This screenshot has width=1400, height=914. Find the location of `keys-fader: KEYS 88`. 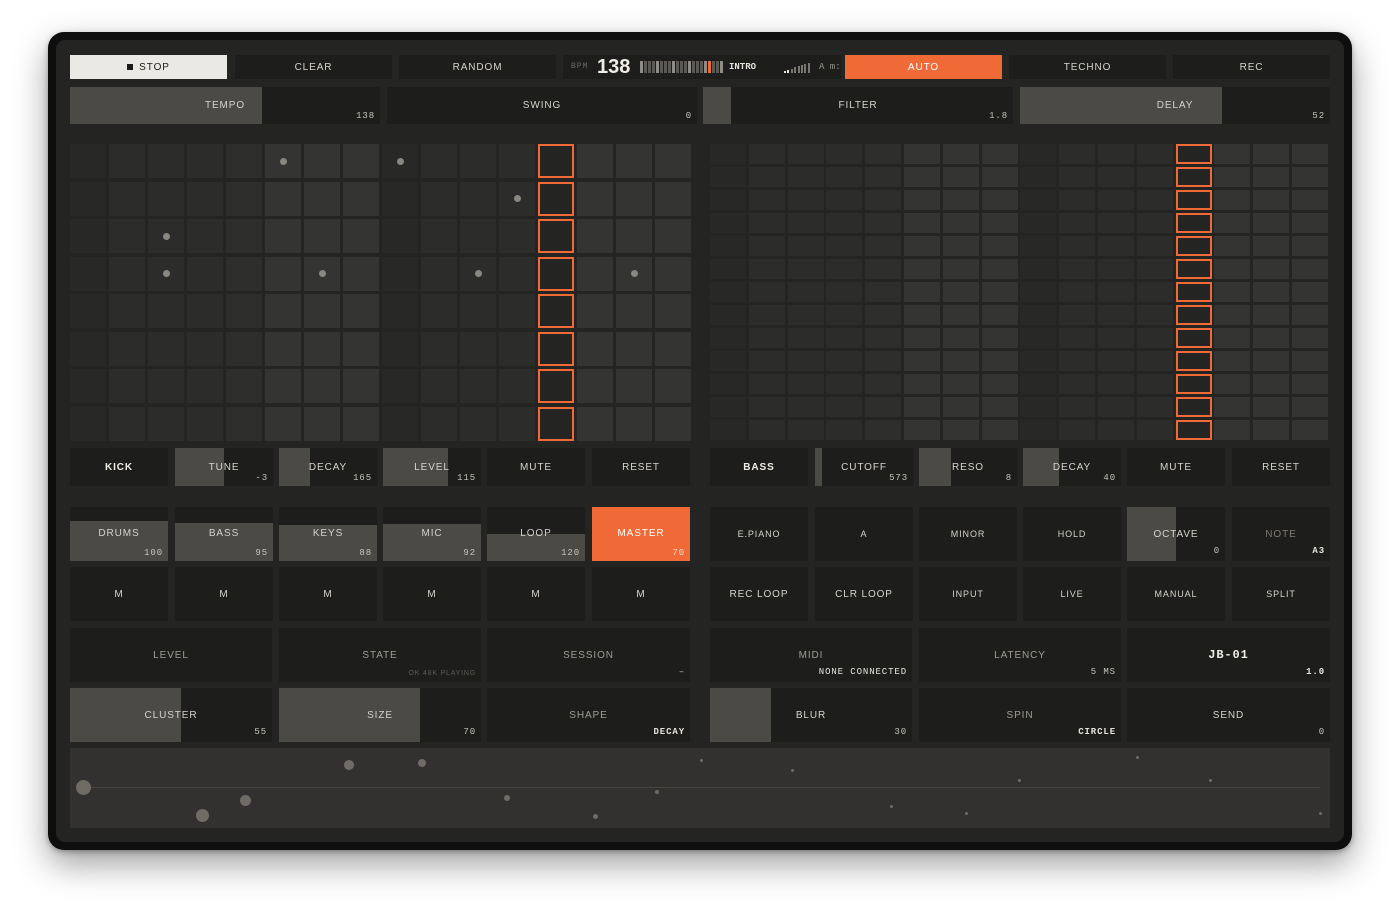

keys-fader: KEYS 88 is located at coordinates (328, 534).